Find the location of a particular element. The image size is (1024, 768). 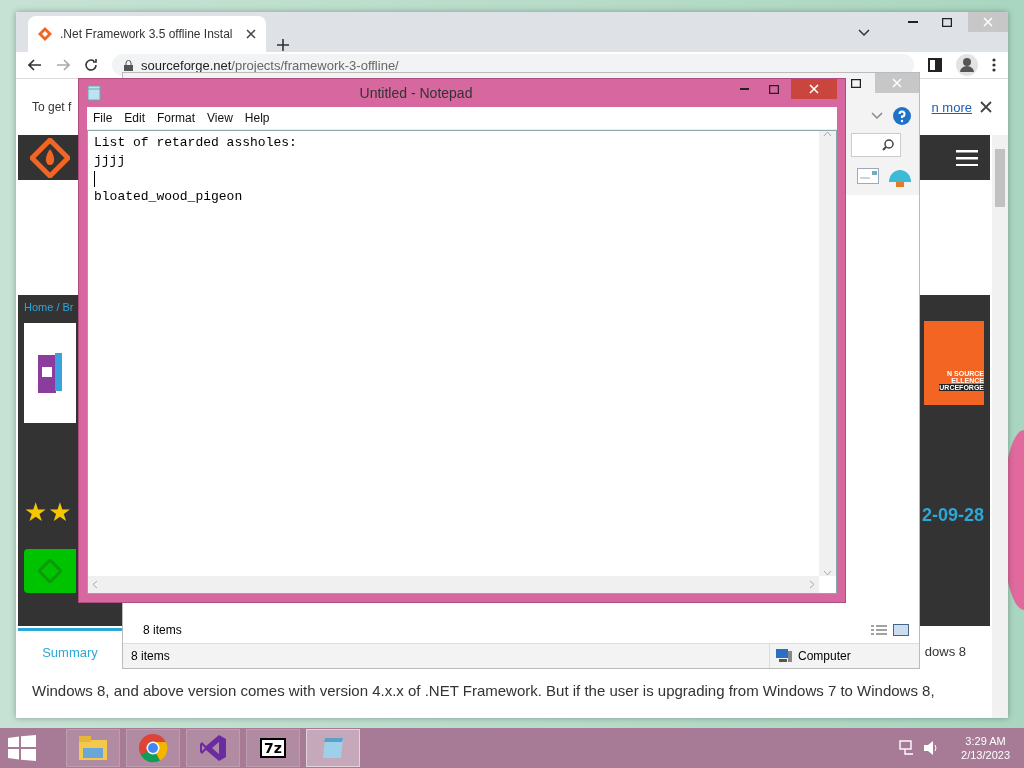

item-count: 8 items is located at coordinates (162, 630).